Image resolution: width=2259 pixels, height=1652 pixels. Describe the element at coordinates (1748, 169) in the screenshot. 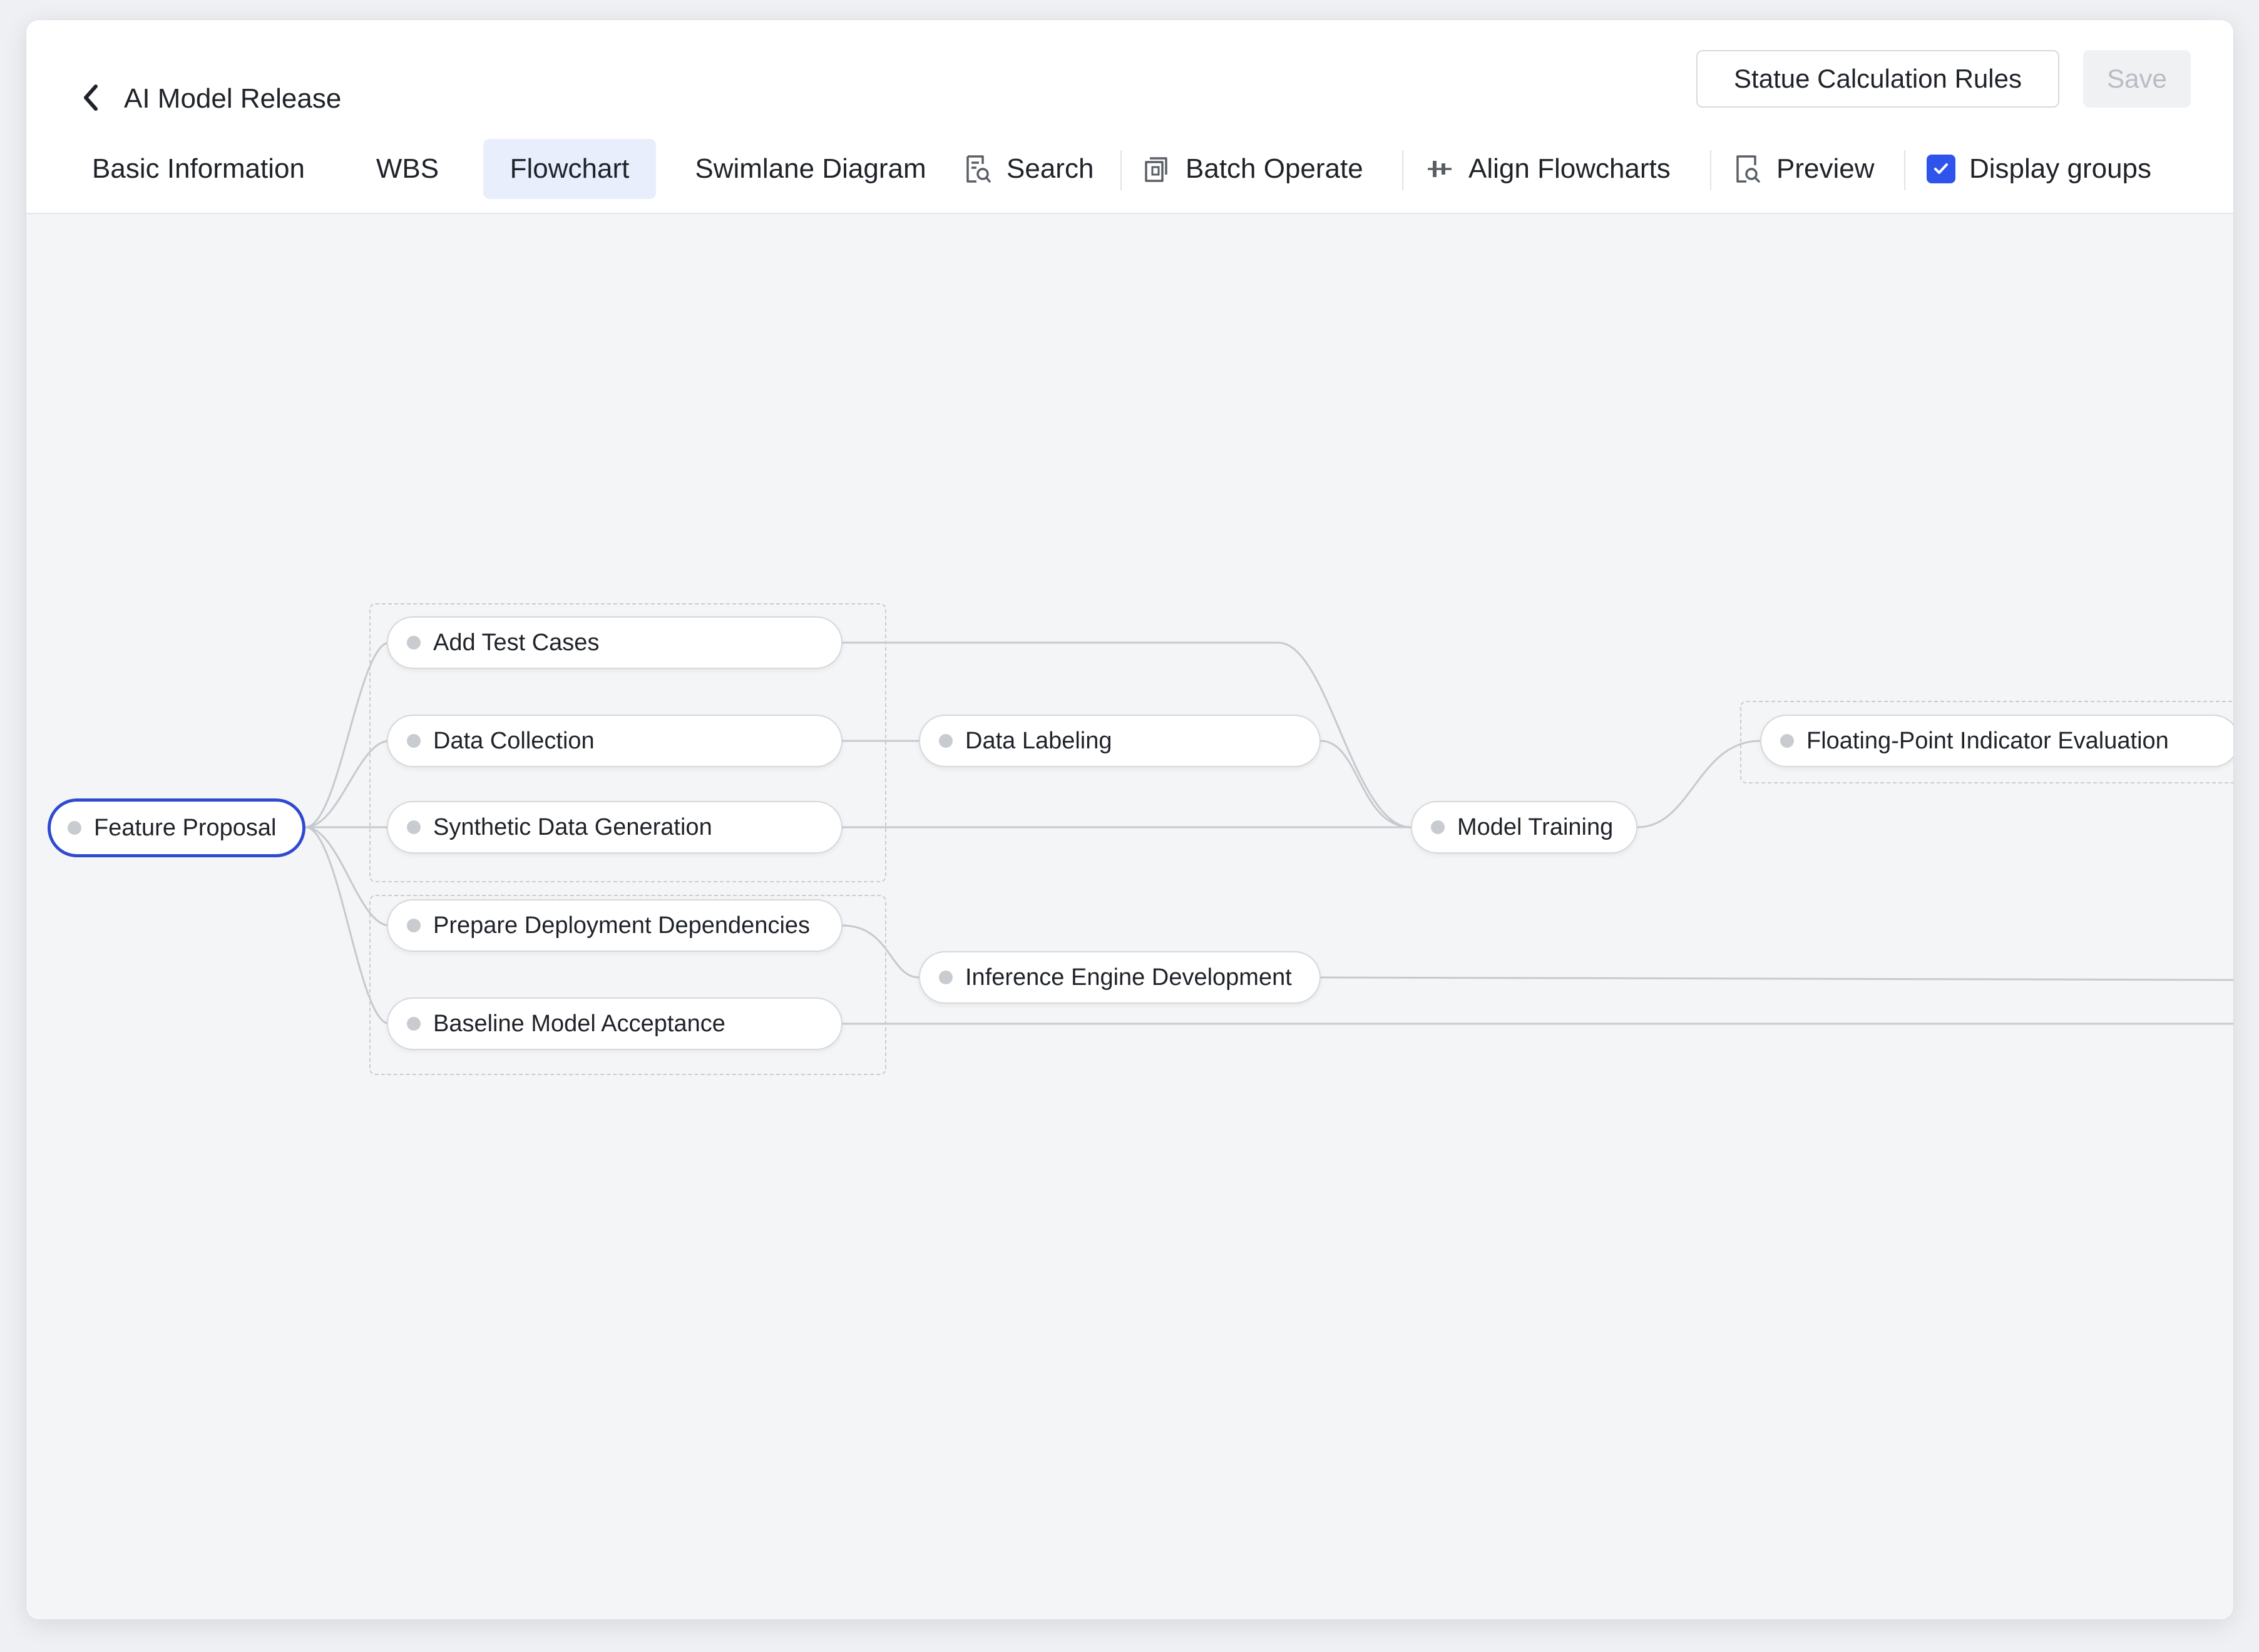

I see `preview-icon` at that location.